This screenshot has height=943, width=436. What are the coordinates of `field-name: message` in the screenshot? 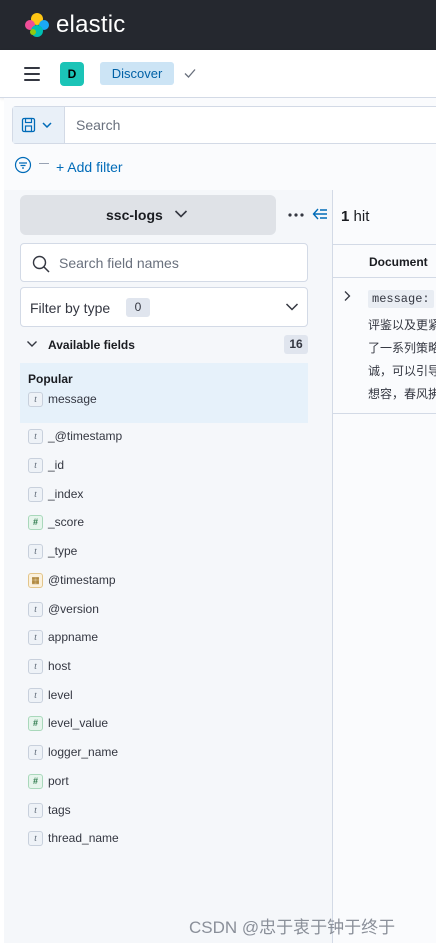 It's located at (72, 399).